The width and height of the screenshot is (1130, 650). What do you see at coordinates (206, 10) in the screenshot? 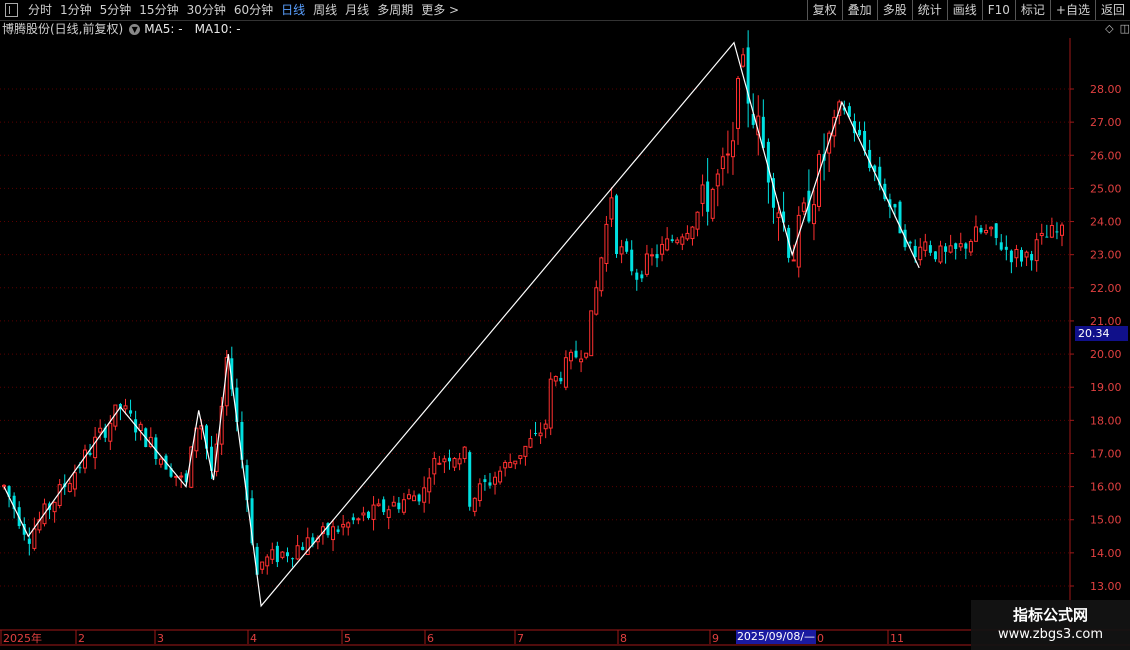
I see `period-tab: 30分钟` at bounding box center [206, 10].